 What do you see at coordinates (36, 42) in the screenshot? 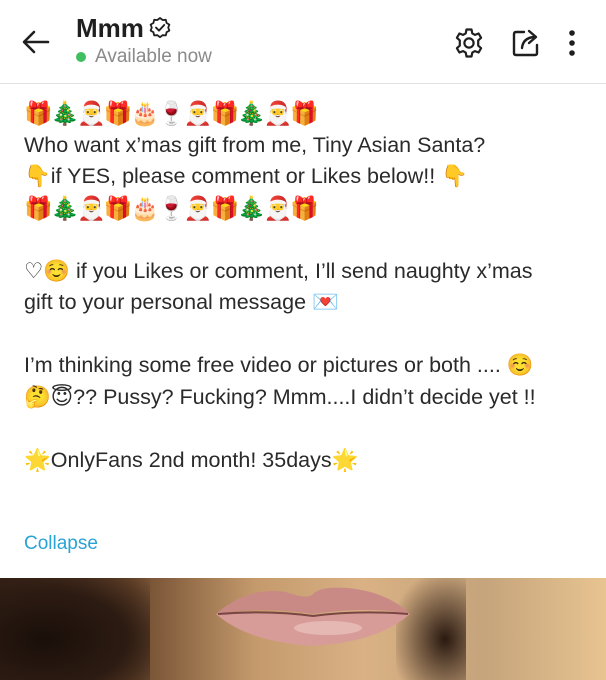
I see `back-arrow-icon` at bounding box center [36, 42].